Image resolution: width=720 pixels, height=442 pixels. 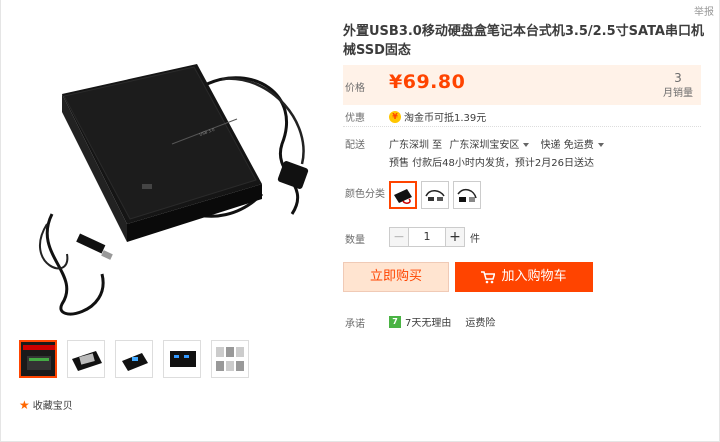 I want to click on ship-method-select: 快递 免运费, so click(x=576, y=145).